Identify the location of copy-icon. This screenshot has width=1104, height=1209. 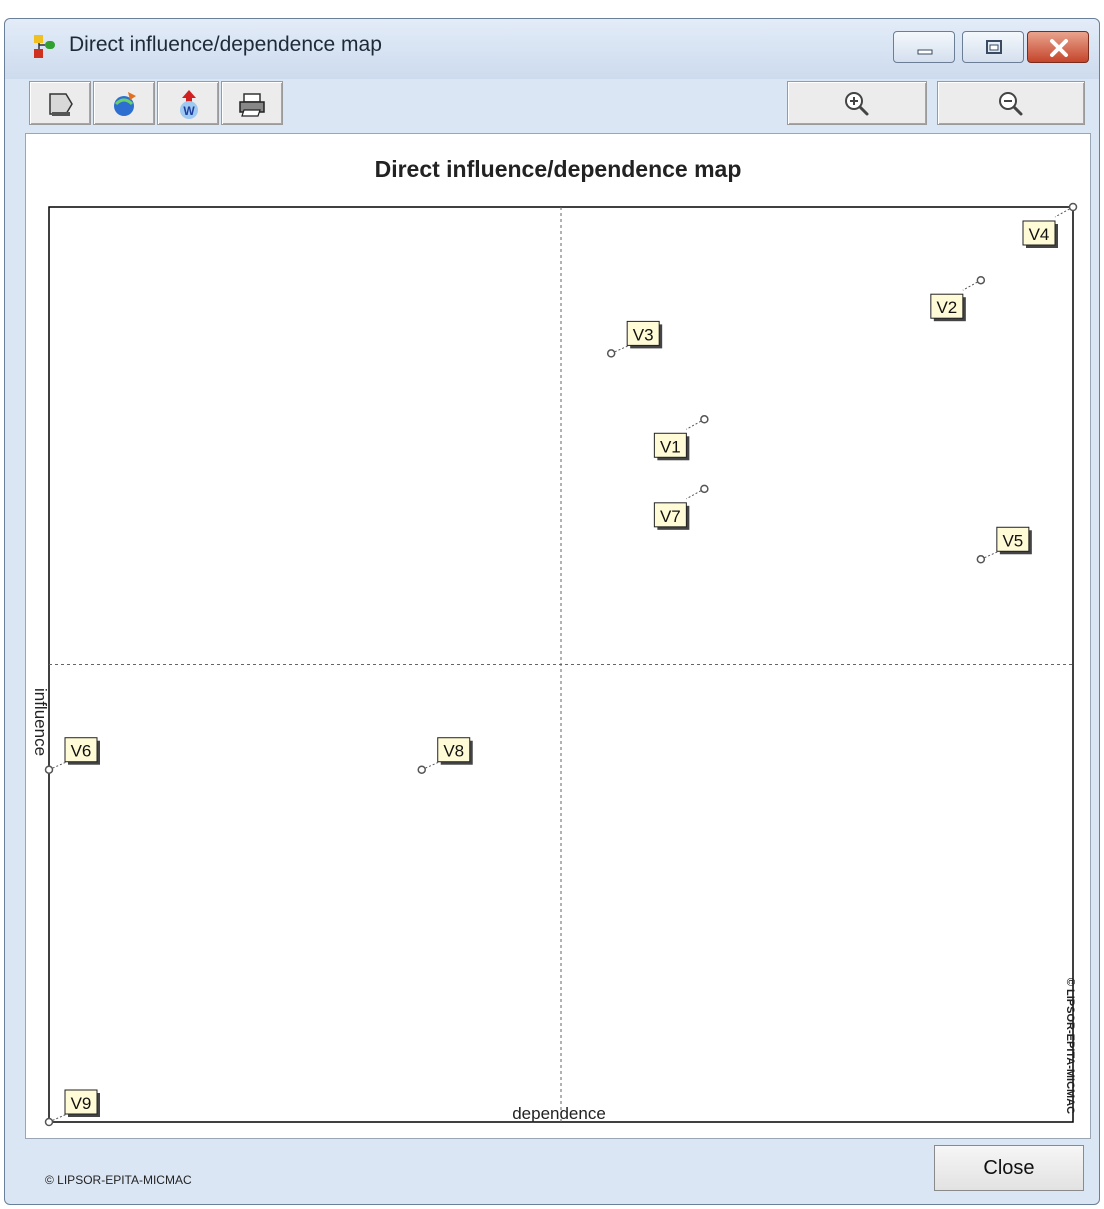
(61, 104).